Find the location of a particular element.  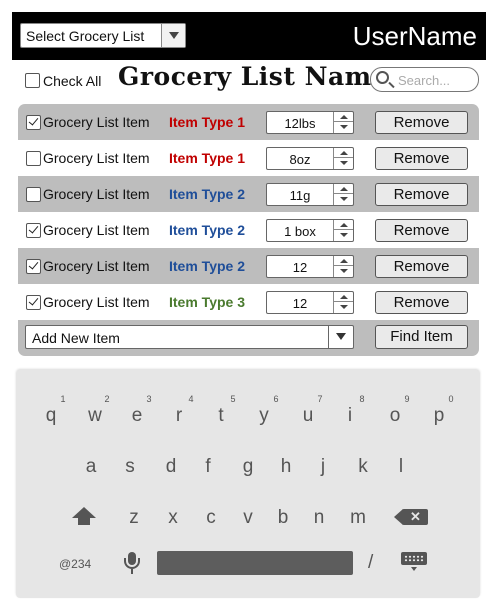

key-g: g is located at coordinates (248, 467).